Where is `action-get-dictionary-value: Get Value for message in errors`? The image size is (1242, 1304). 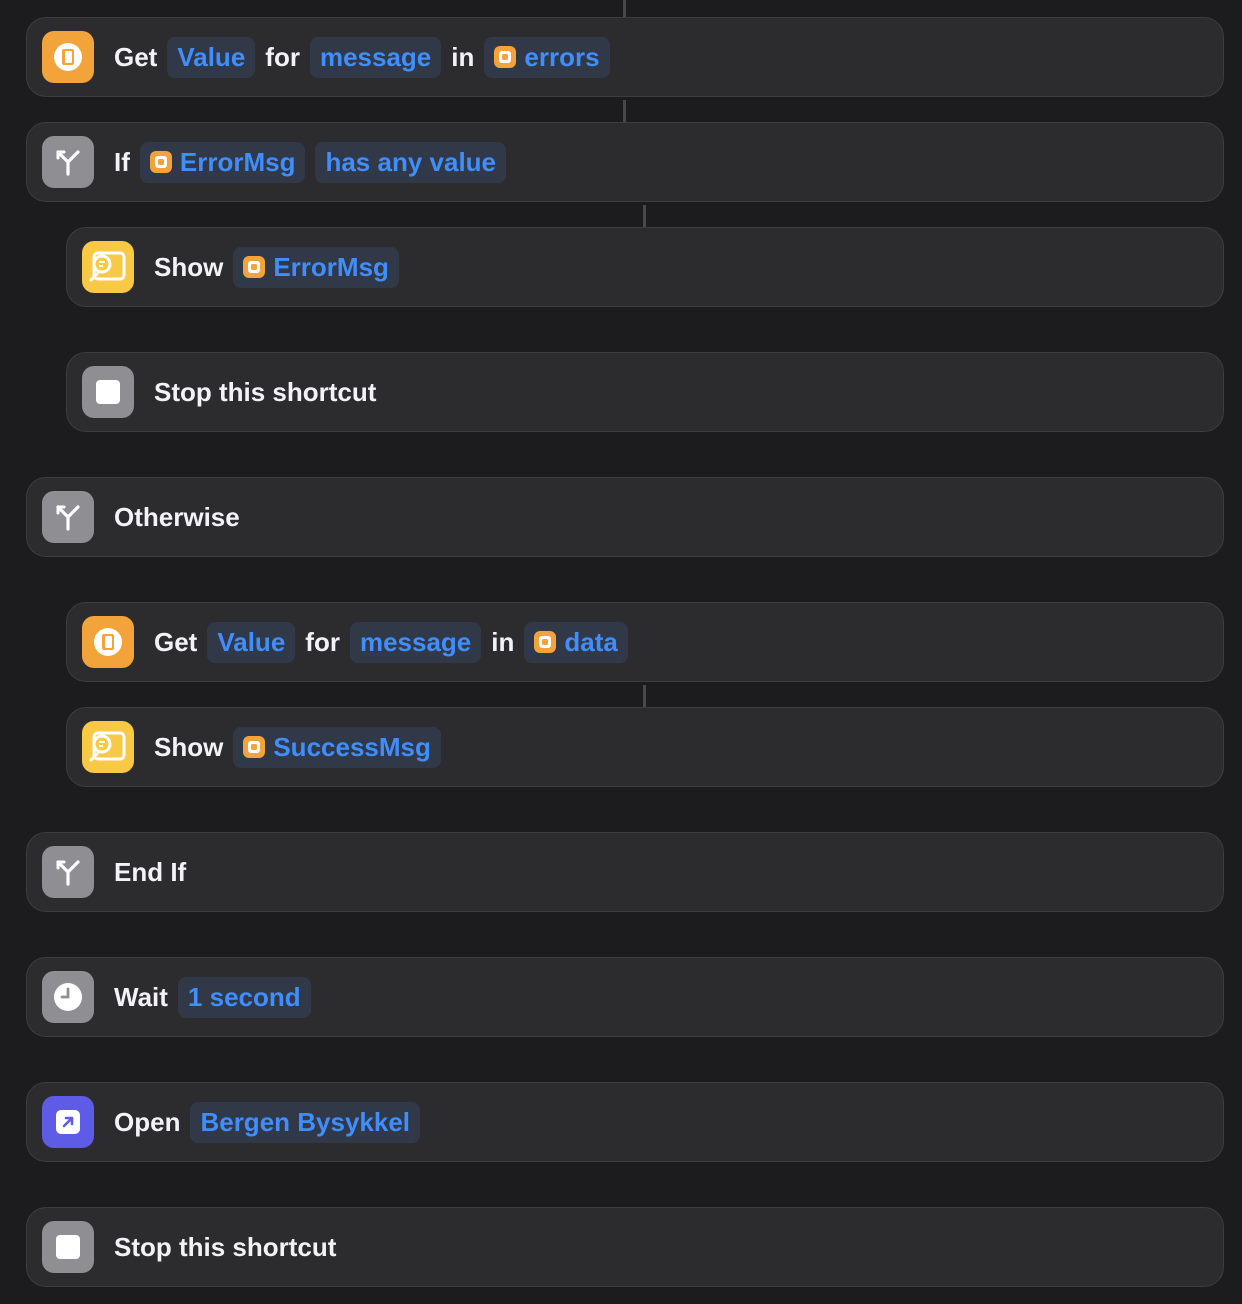 action-get-dictionary-value: Get Value for message in errors is located at coordinates (625, 57).